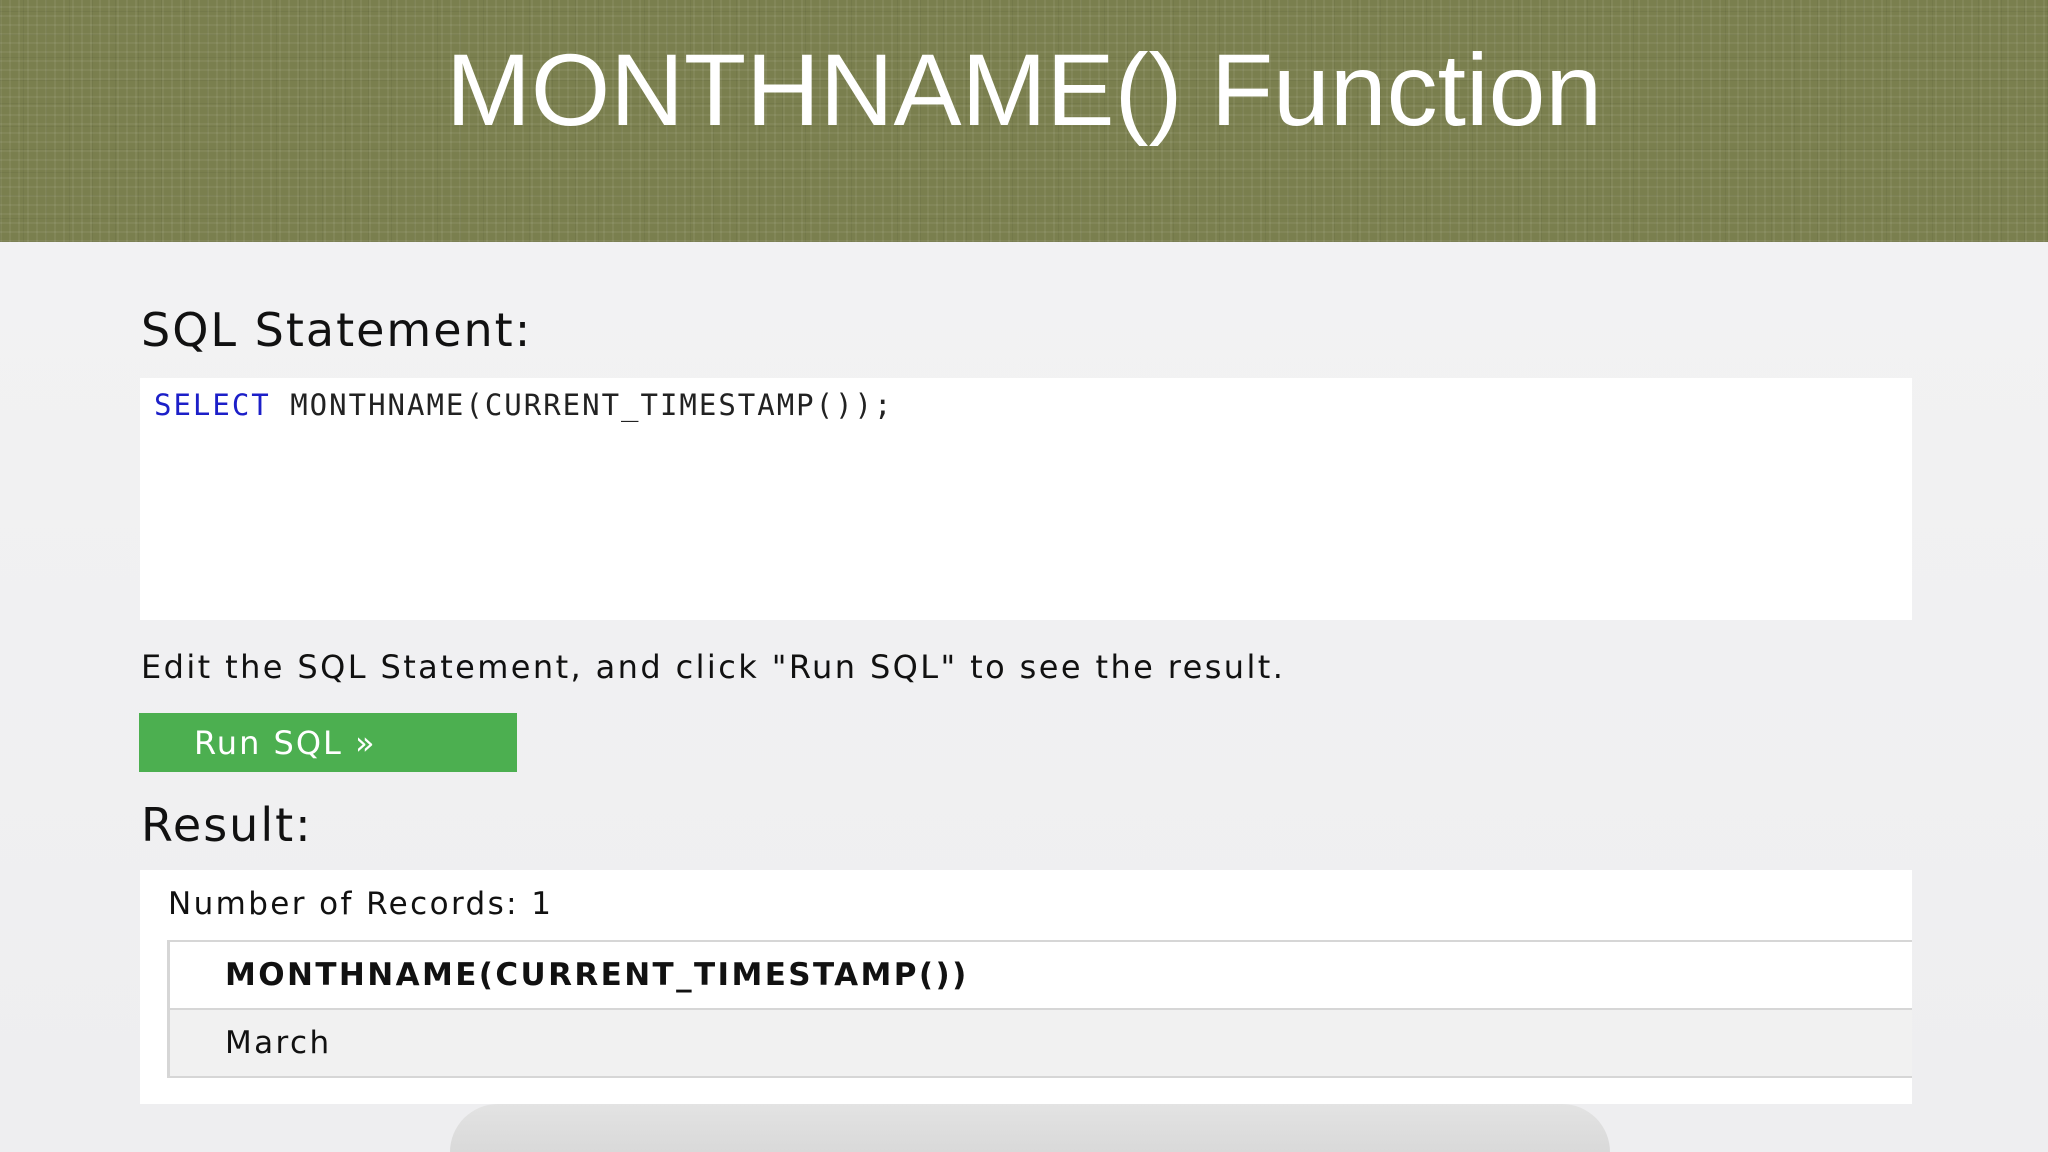 The height and width of the screenshot is (1152, 2048). What do you see at coordinates (212, 405) in the screenshot?
I see `sql-keyword: SELECT` at bounding box center [212, 405].